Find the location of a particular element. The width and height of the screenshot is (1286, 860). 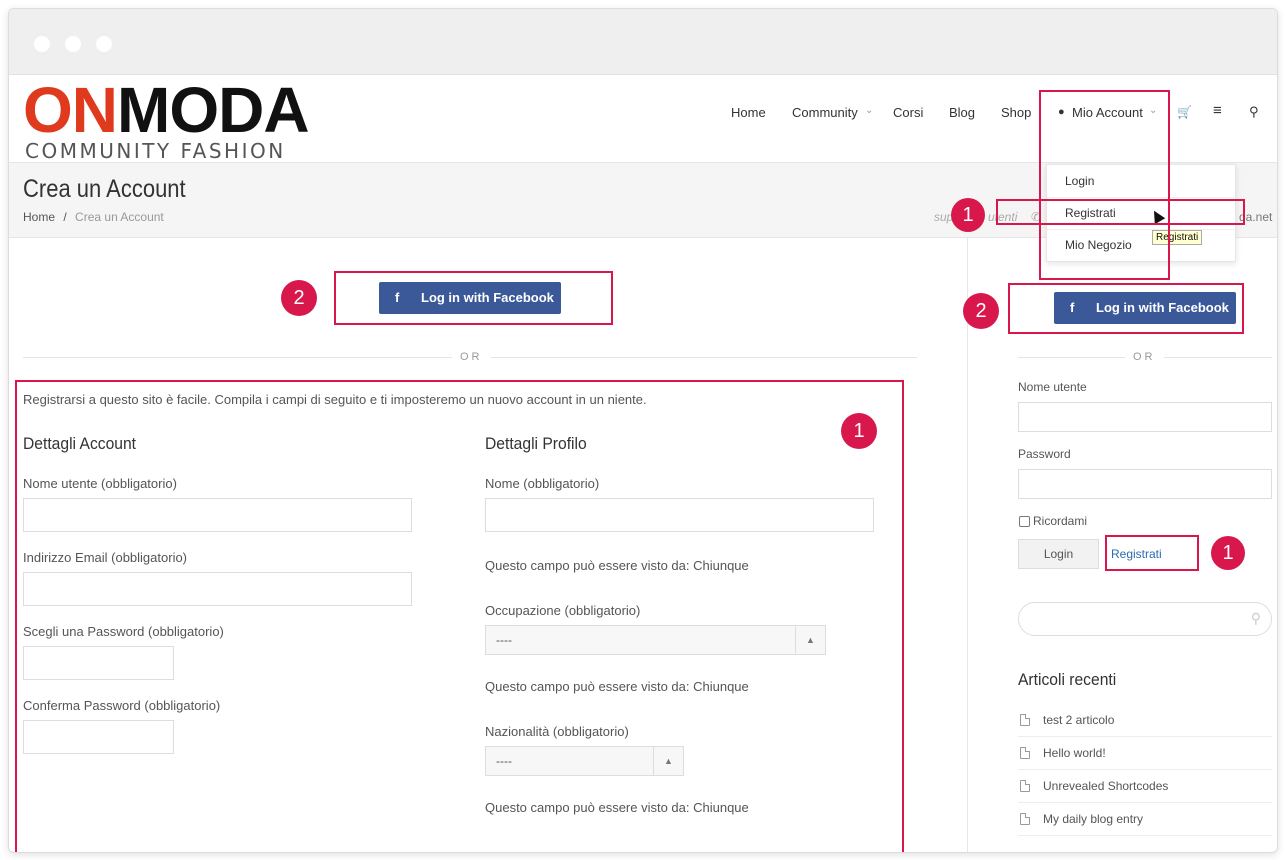

breadcrumb-home: Home is located at coordinates (39, 217).